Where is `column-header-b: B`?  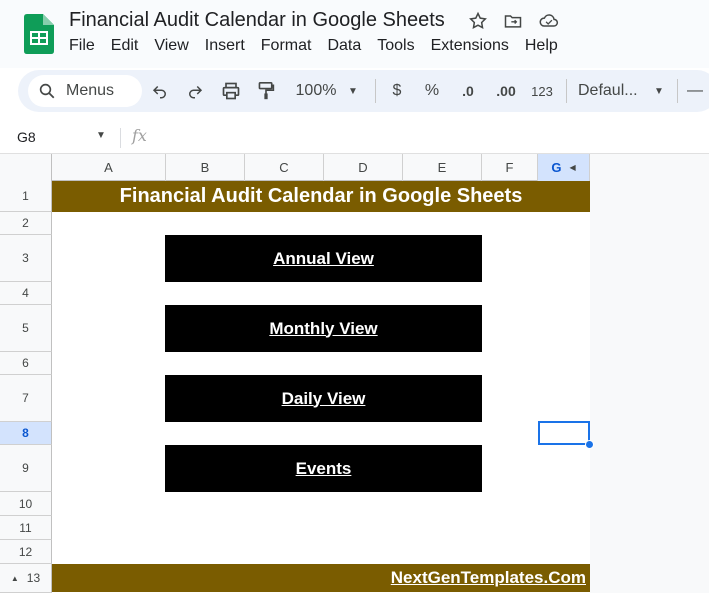
column-header-b: B is located at coordinates (205, 167).